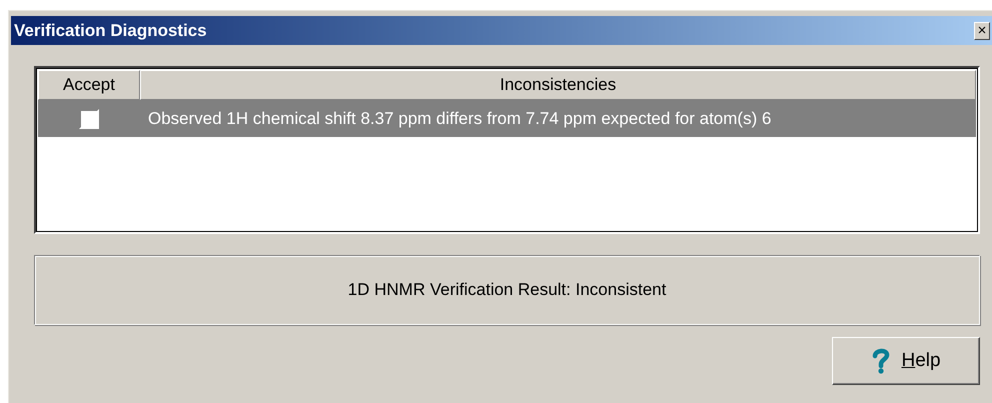 Image resolution: width=992 pixels, height=403 pixels. I want to click on close-button: ×, so click(982, 31).